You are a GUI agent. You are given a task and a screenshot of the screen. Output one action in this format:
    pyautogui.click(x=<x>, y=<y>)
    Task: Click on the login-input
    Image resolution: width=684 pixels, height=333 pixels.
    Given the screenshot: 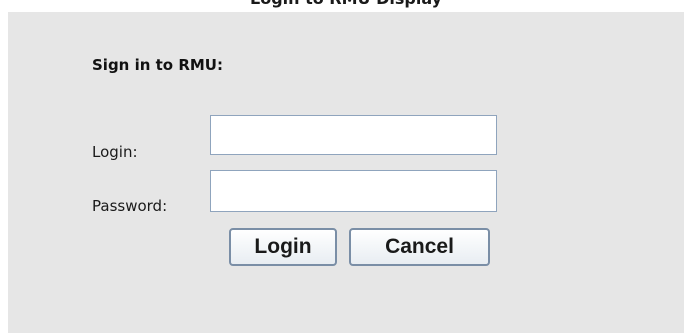 What is the action you would take?
    pyautogui.click(x=353, y=135)
    